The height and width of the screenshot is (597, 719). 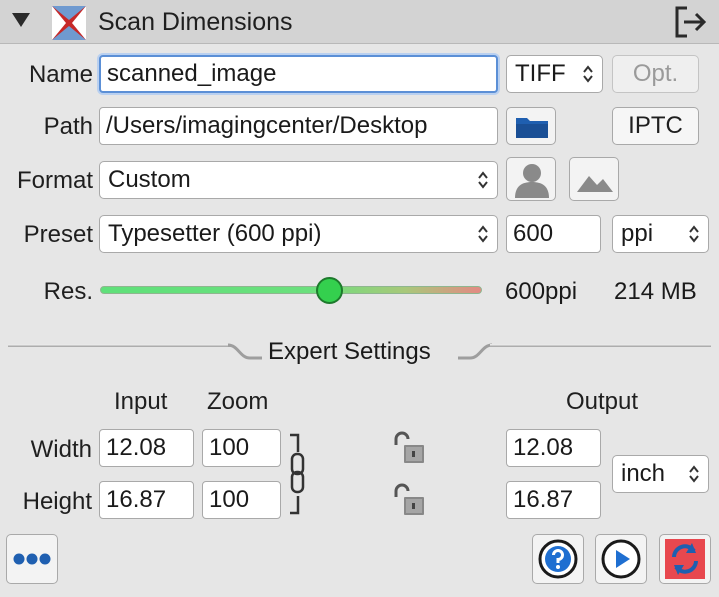 I want to click on resolution-slider-thumb, so click(x=329, y=290).